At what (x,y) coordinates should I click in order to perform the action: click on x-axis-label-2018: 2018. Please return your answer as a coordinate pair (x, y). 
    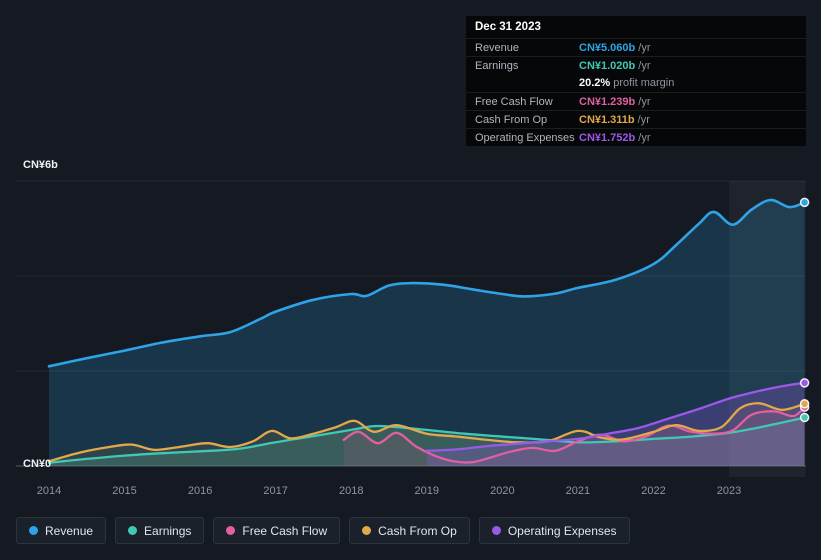
    Looking at the image, I should click on (351, 491).